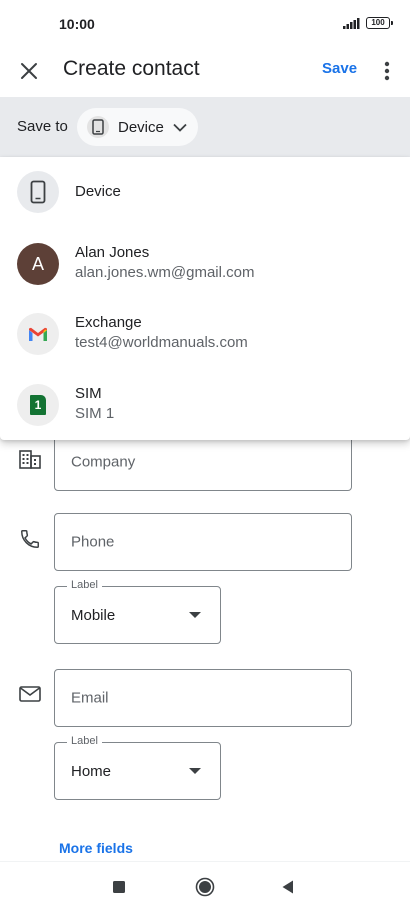 This screenshot has width=410, height=911. I want to click on more-vert-icon, so click(387, 71).